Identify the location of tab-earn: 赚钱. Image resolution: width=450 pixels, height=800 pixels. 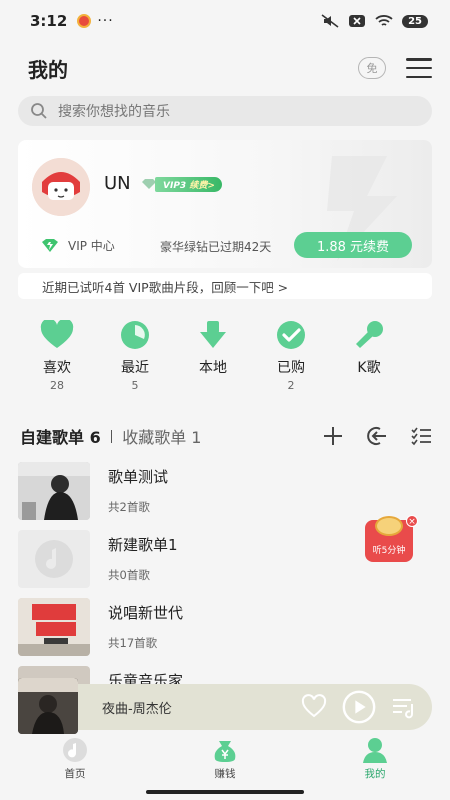
(225, 759).